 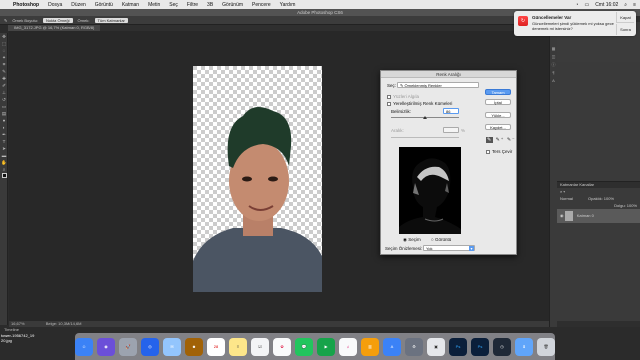 What do you see at coordinates (173, 5) in the screenshot?
I see `menu-select: Seç` at bounding box center [173, 5].